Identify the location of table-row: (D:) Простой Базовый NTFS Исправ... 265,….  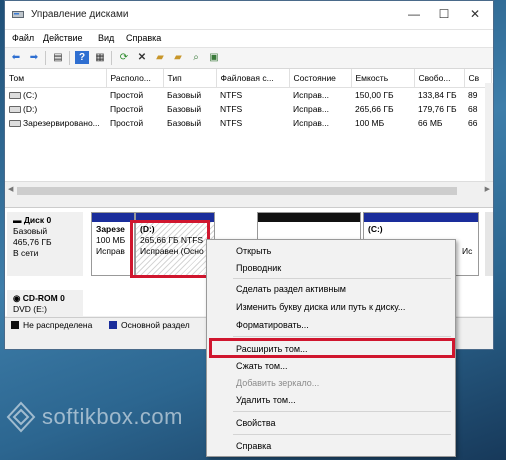
(248, 109).